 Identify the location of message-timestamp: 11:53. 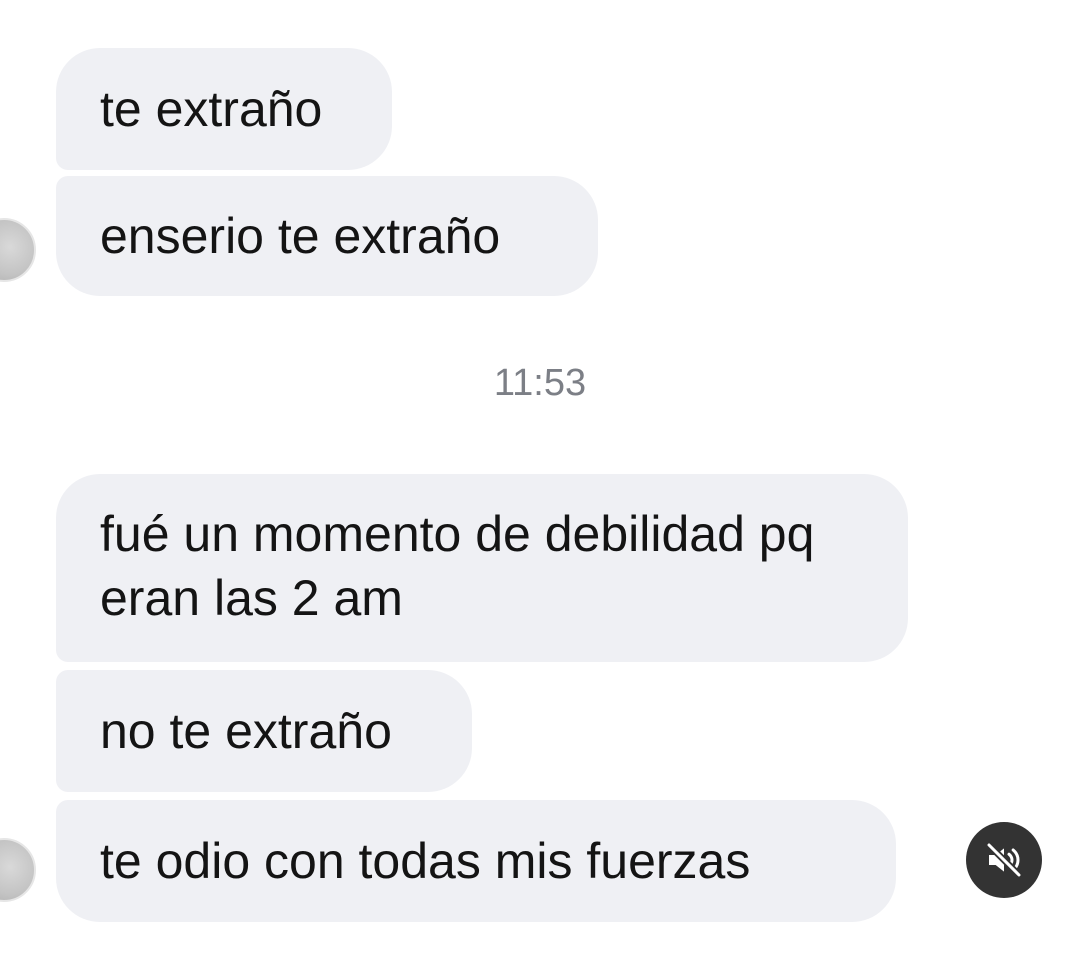
(540, 383).